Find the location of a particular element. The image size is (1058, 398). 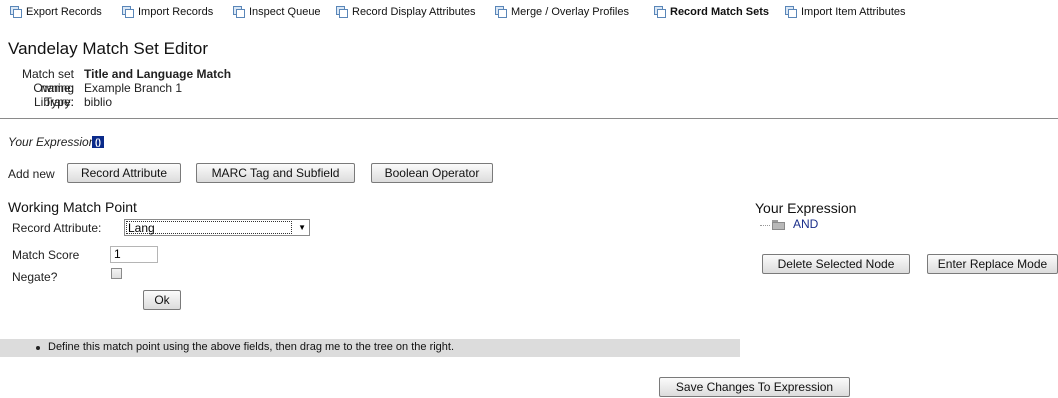

nav-label: Import Records is located at coordinates (176, 12).